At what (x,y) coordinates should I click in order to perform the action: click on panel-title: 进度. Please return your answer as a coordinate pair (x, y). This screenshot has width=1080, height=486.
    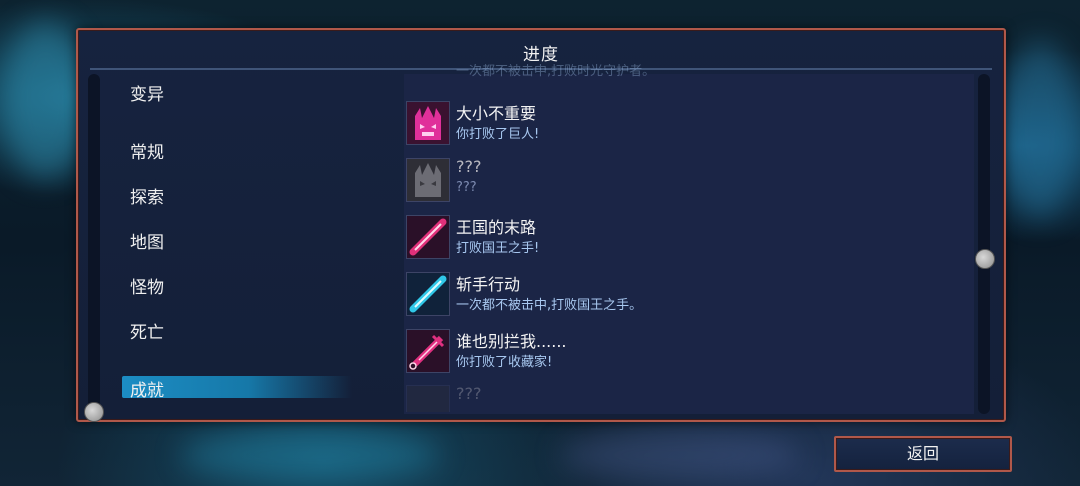
    Looking at the image, I should click on (541, 55).